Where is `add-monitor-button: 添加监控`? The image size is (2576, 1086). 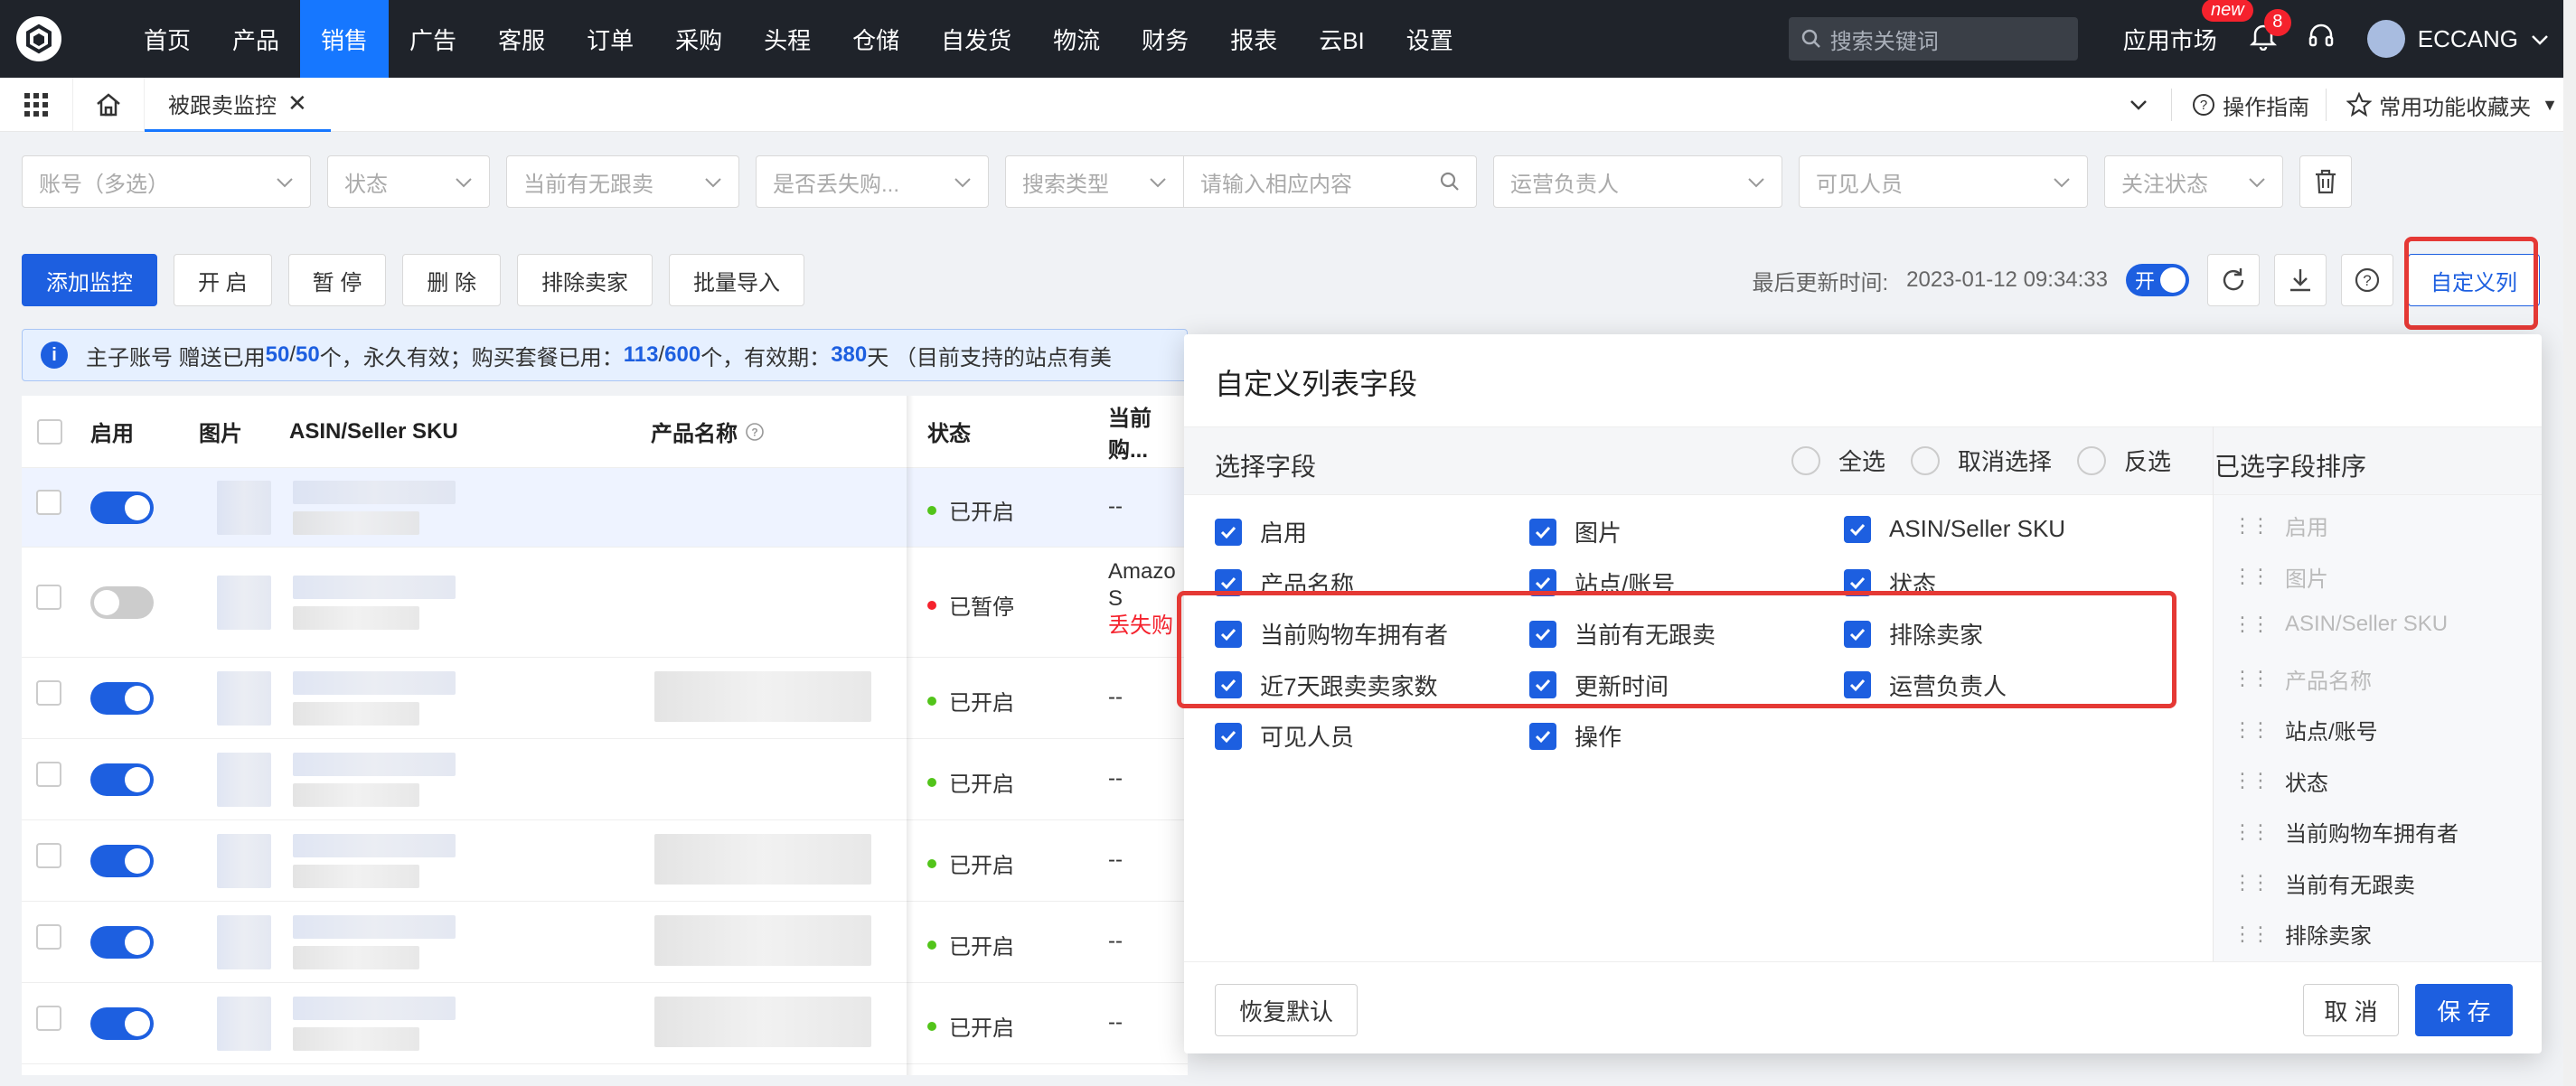
add-monitor-button: 添加监控 is located at coordinates (90, 280).